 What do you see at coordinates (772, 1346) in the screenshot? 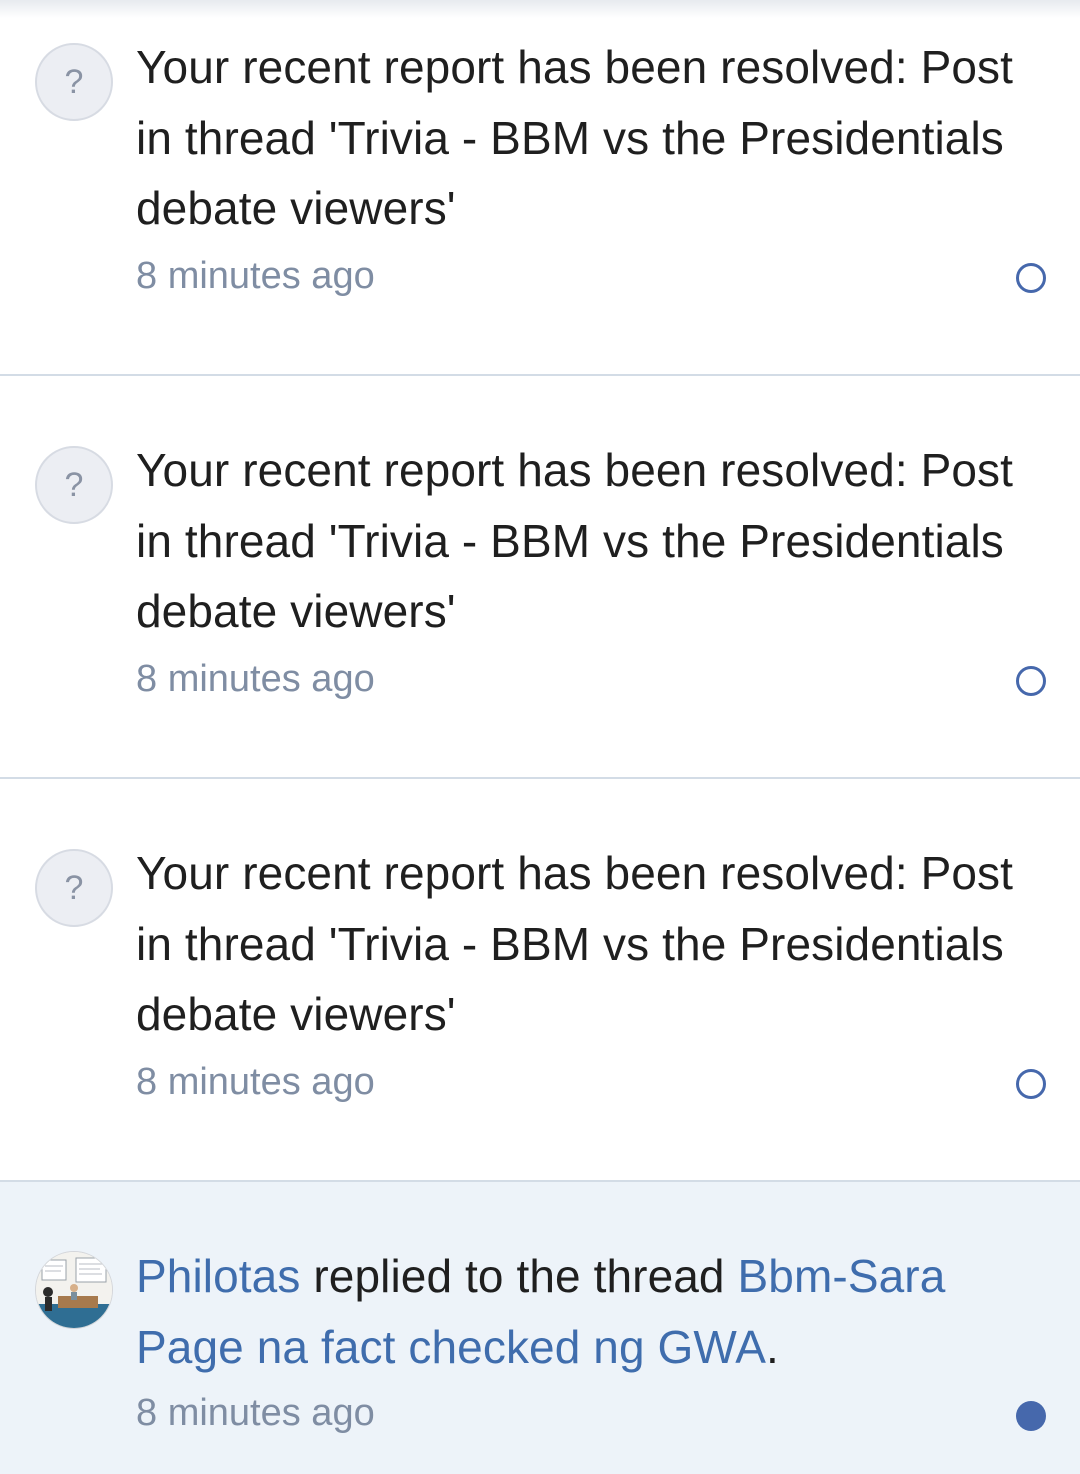
I see `message-punctuation: .` at bounding box center [772, 1346].